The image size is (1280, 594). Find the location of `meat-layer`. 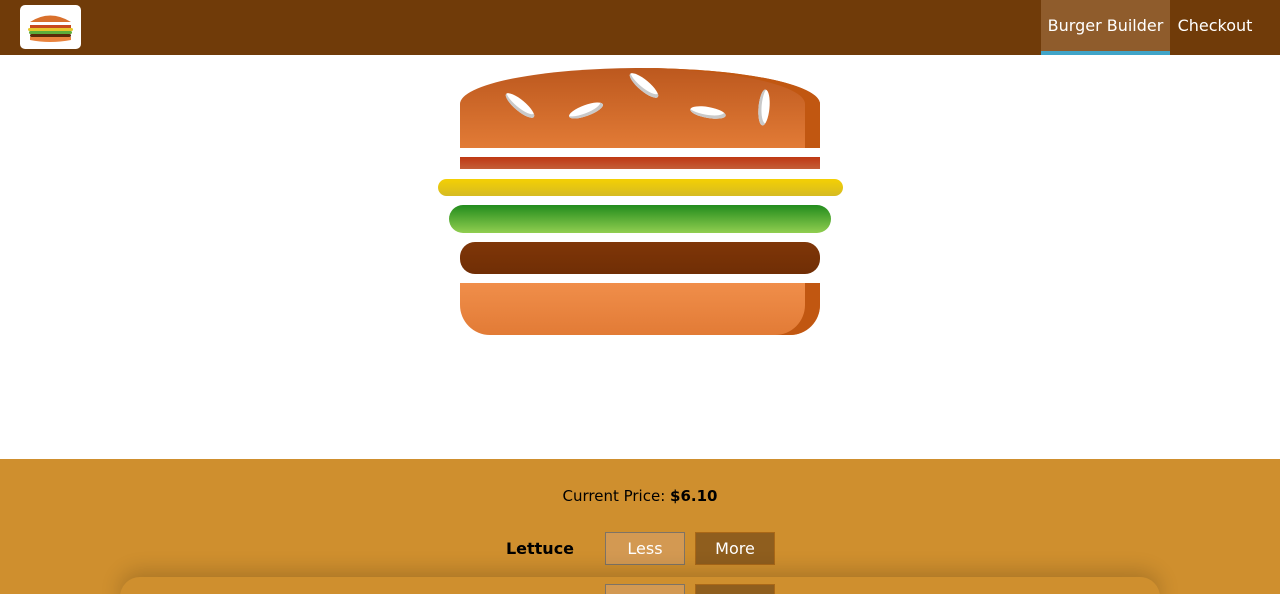

meat-layer is located at coordinates (640, 258).